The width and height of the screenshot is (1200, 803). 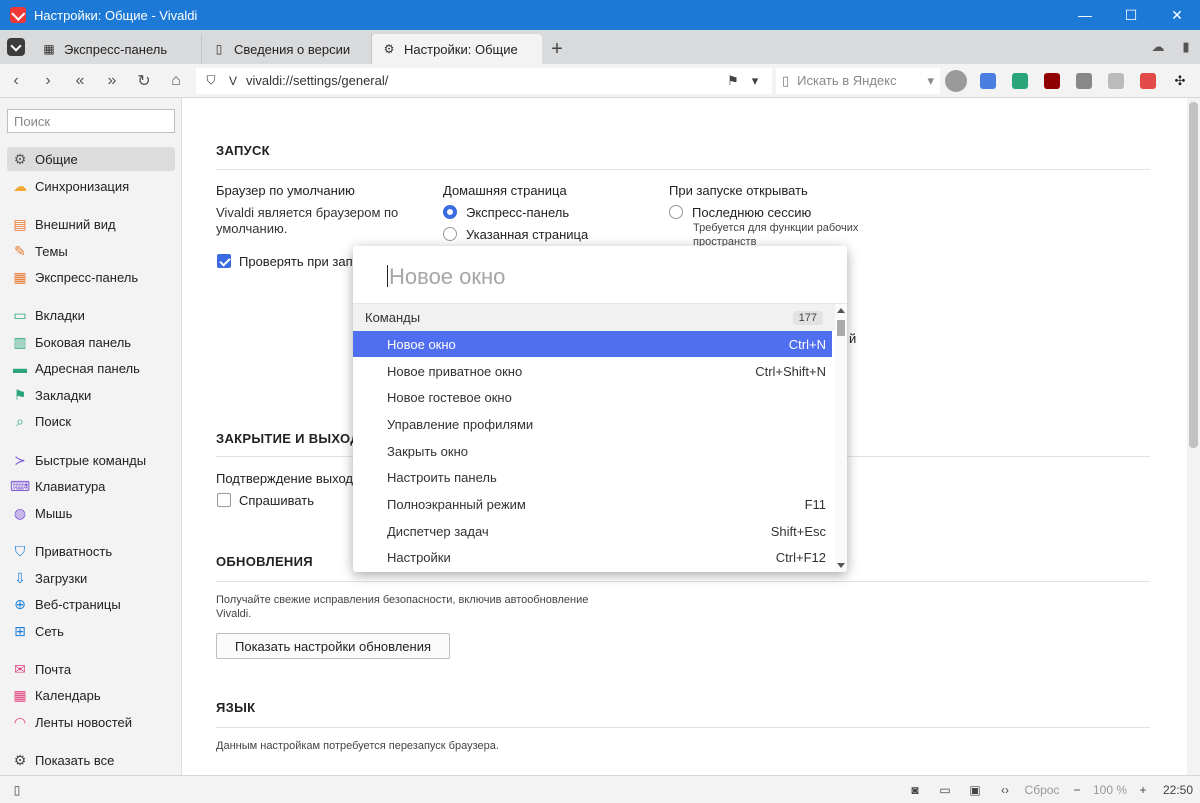 I want to click on sidebar-item-feeds: ◠ Ленты новостей, so click(x=91, y=722).